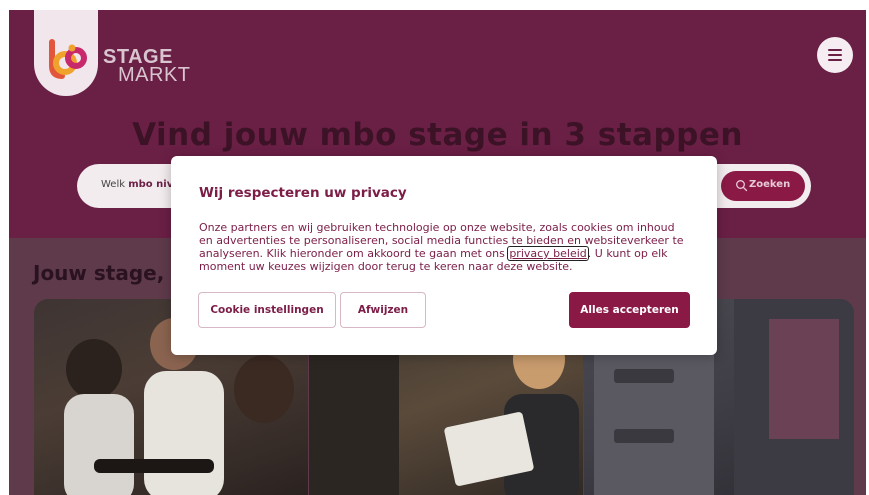  Describe the element at coordinates (303, 193) in the screenshot. I see `privacy-dialog-title: Wij respecteren uw privacy` at that location.